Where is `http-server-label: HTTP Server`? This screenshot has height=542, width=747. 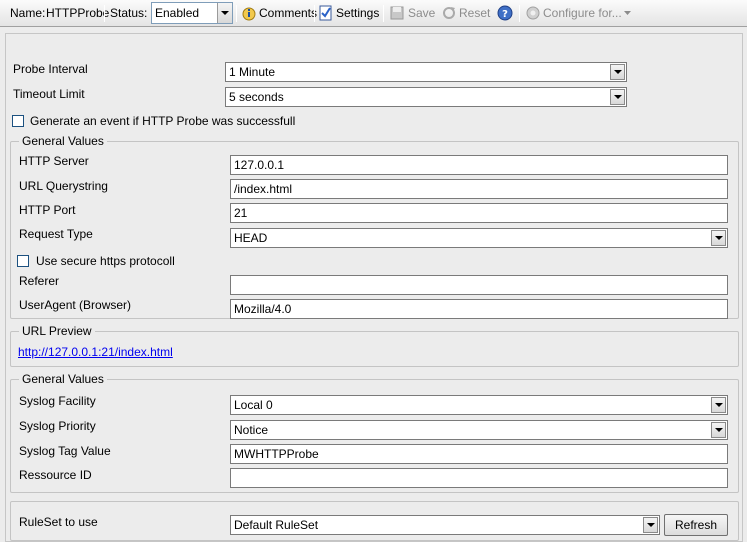 http-server-label: HTTP Server is located at coordinates (54, 161).